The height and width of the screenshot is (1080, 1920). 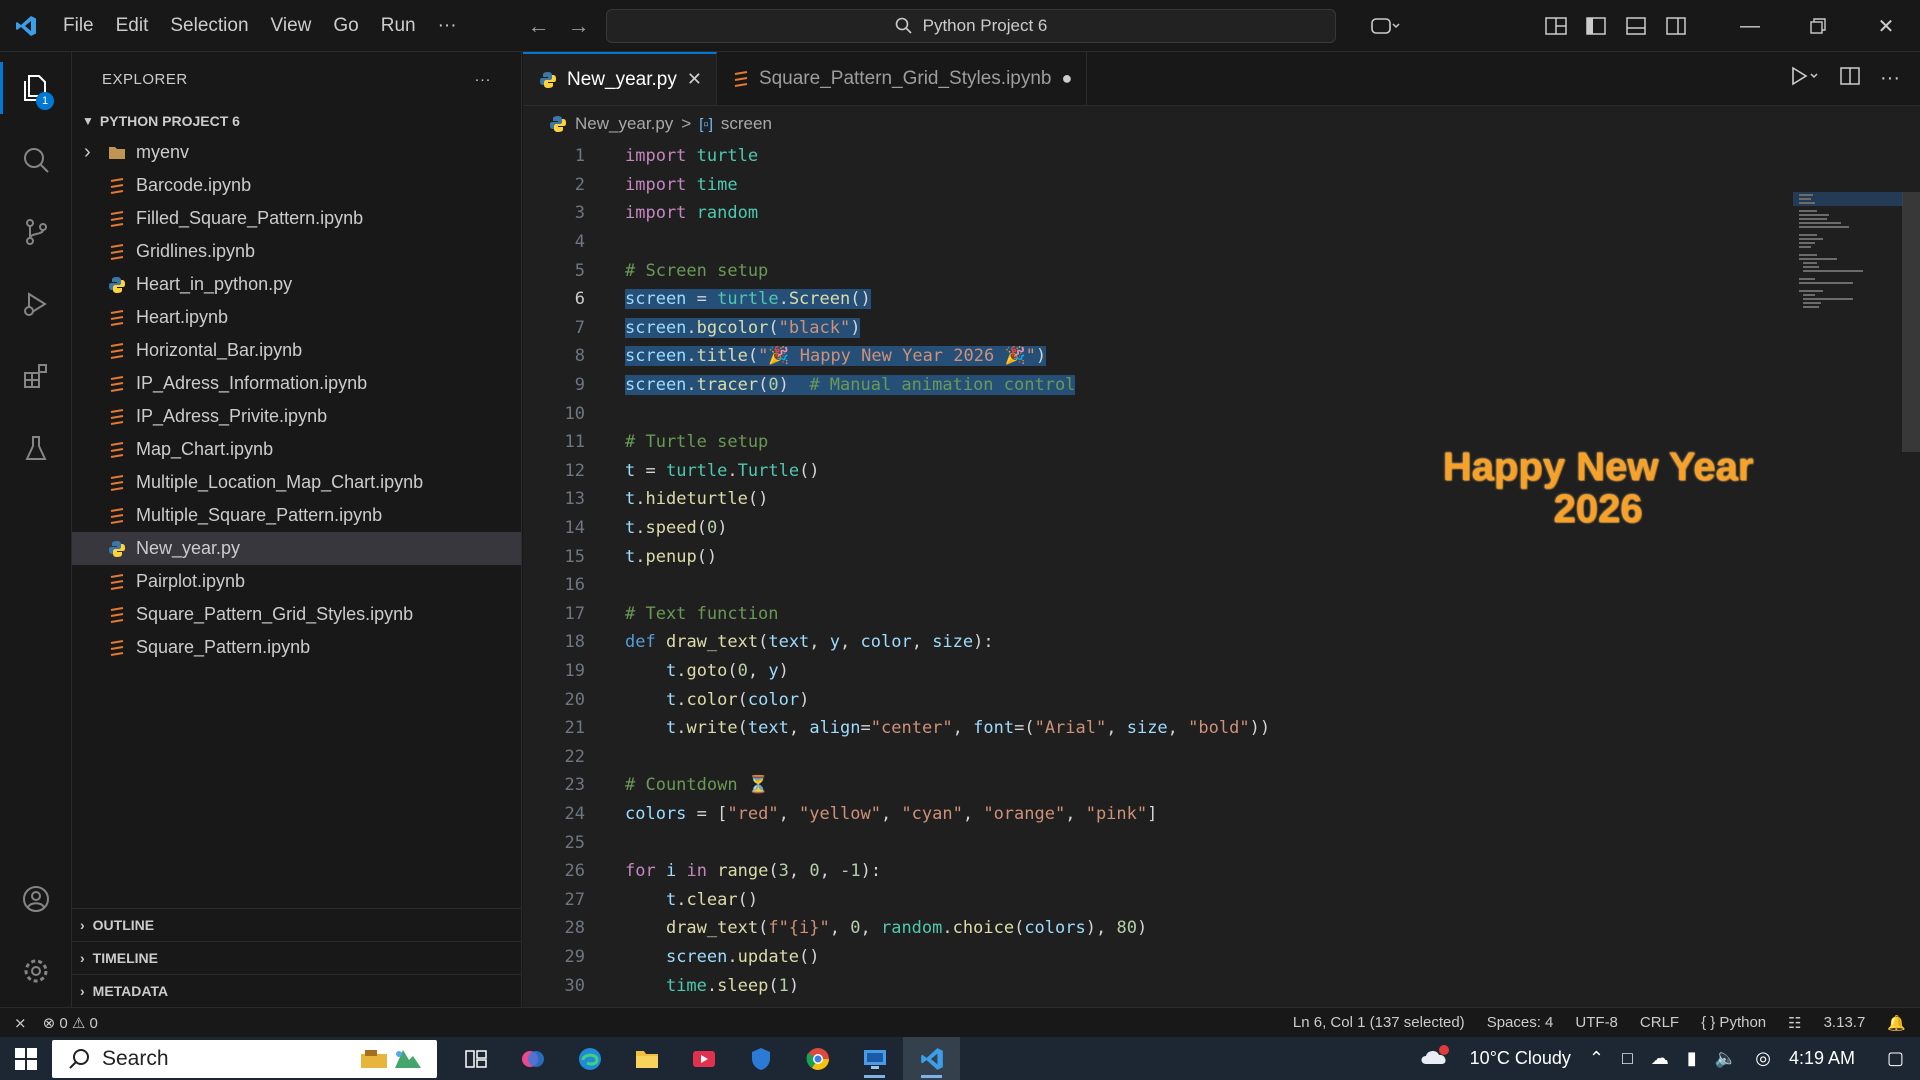 I want to click on source-control-activity, so click(x=36, y=232).